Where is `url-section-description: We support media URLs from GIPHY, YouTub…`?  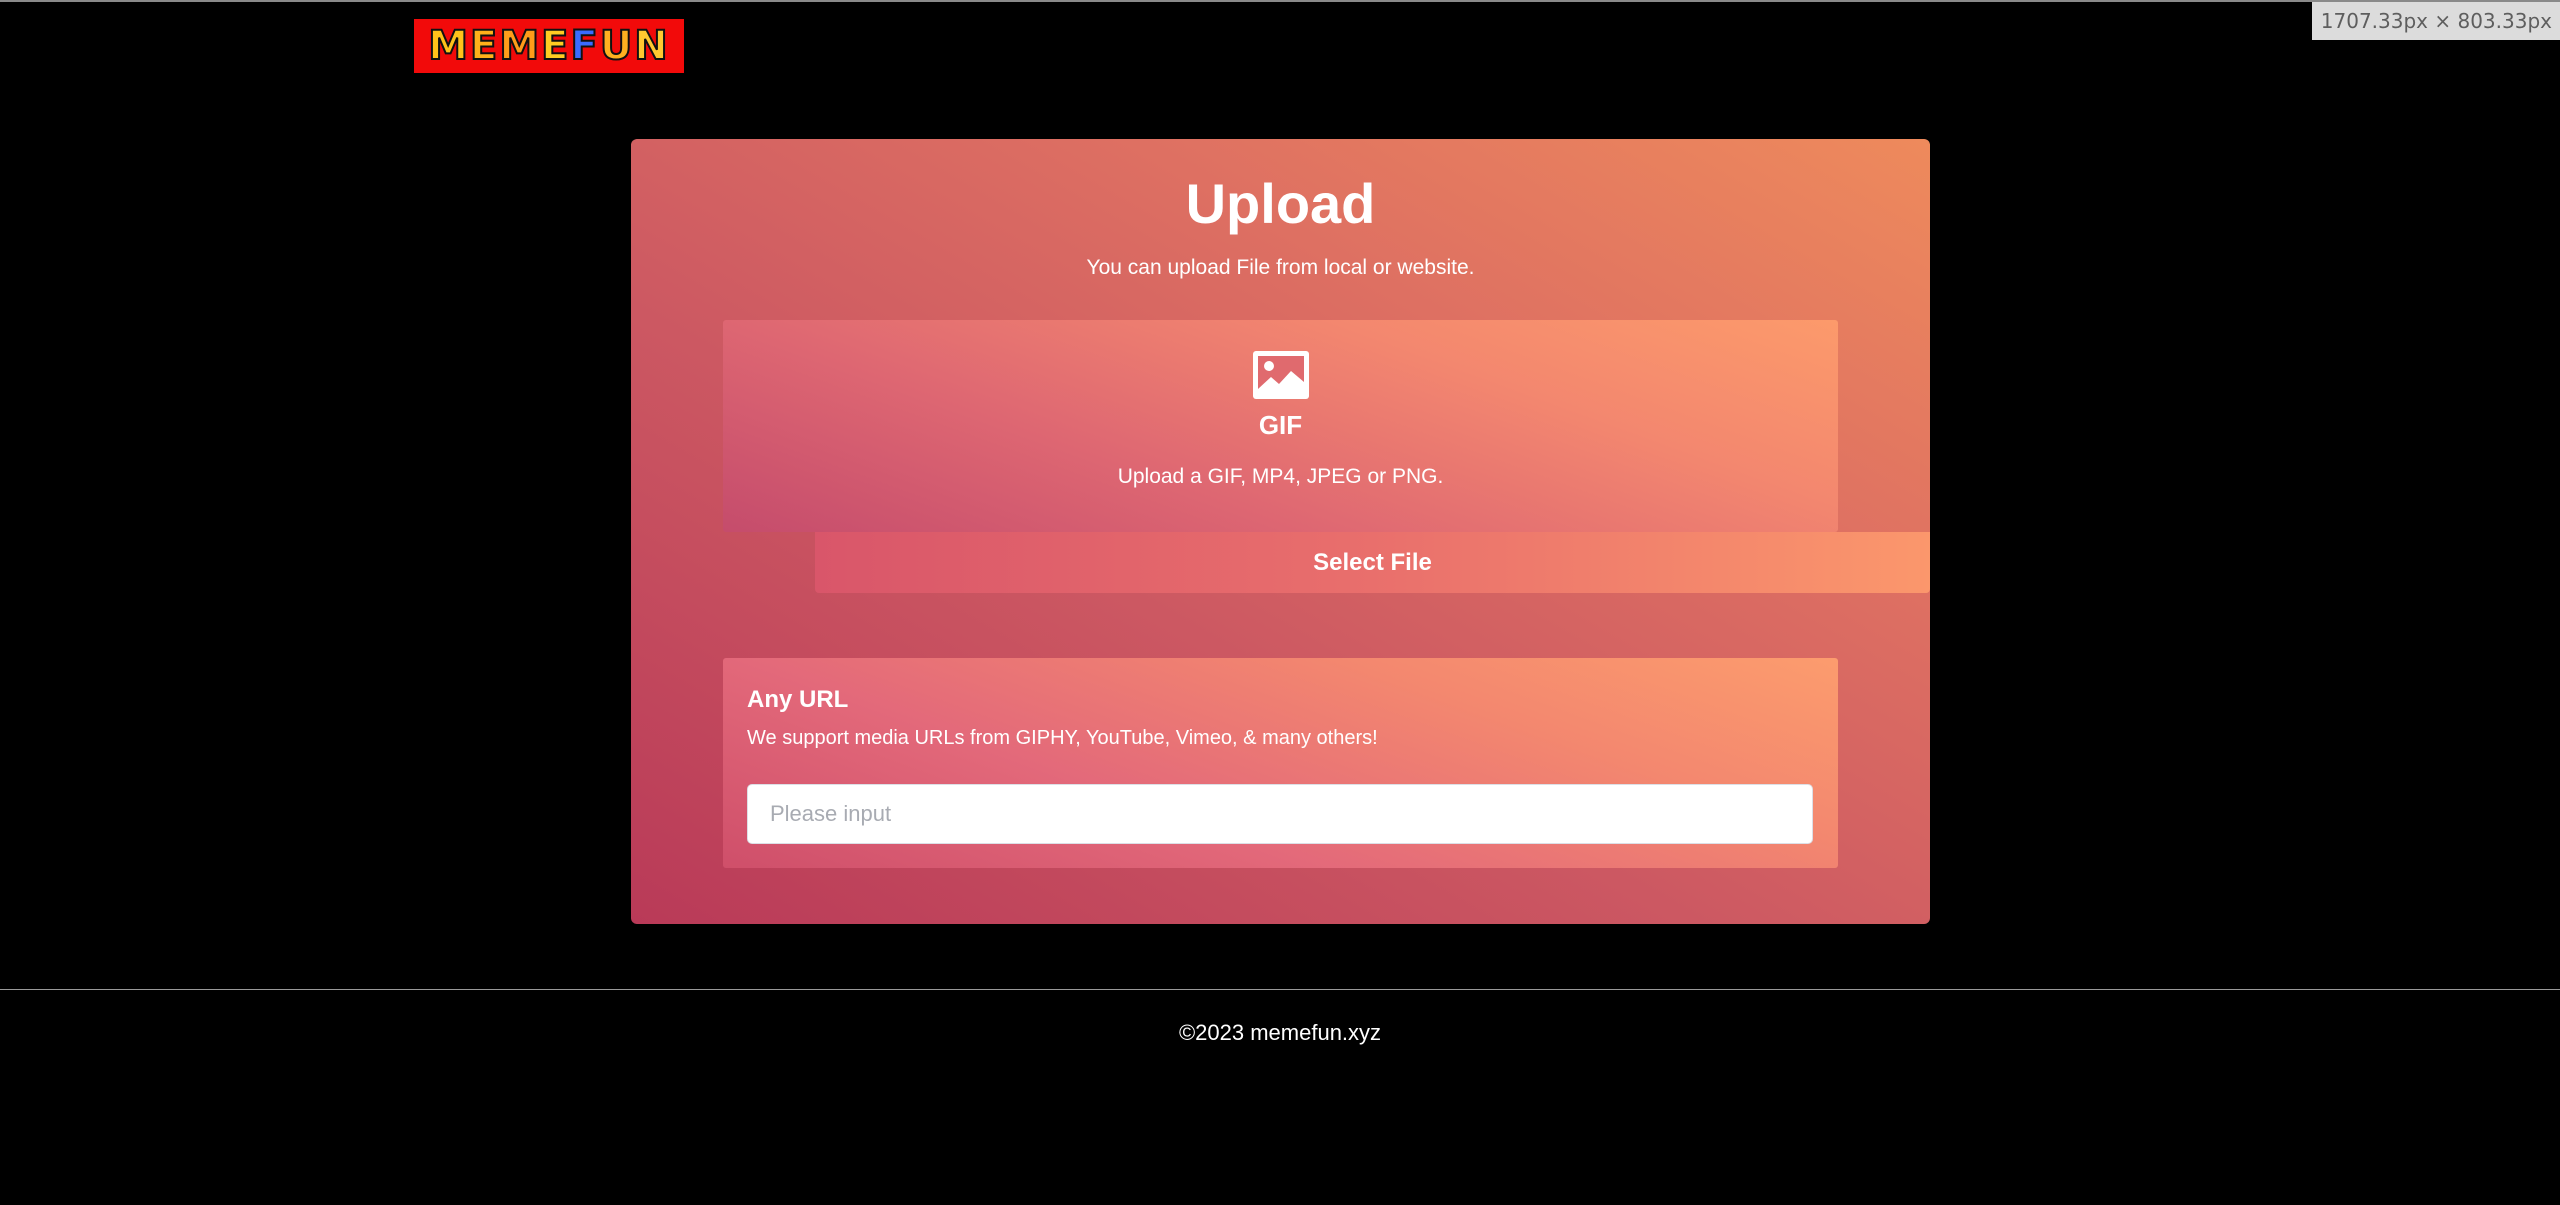
url-section-description: We support media URLs from GIPHY, YouTub… is located at coordinates (1062, 738).